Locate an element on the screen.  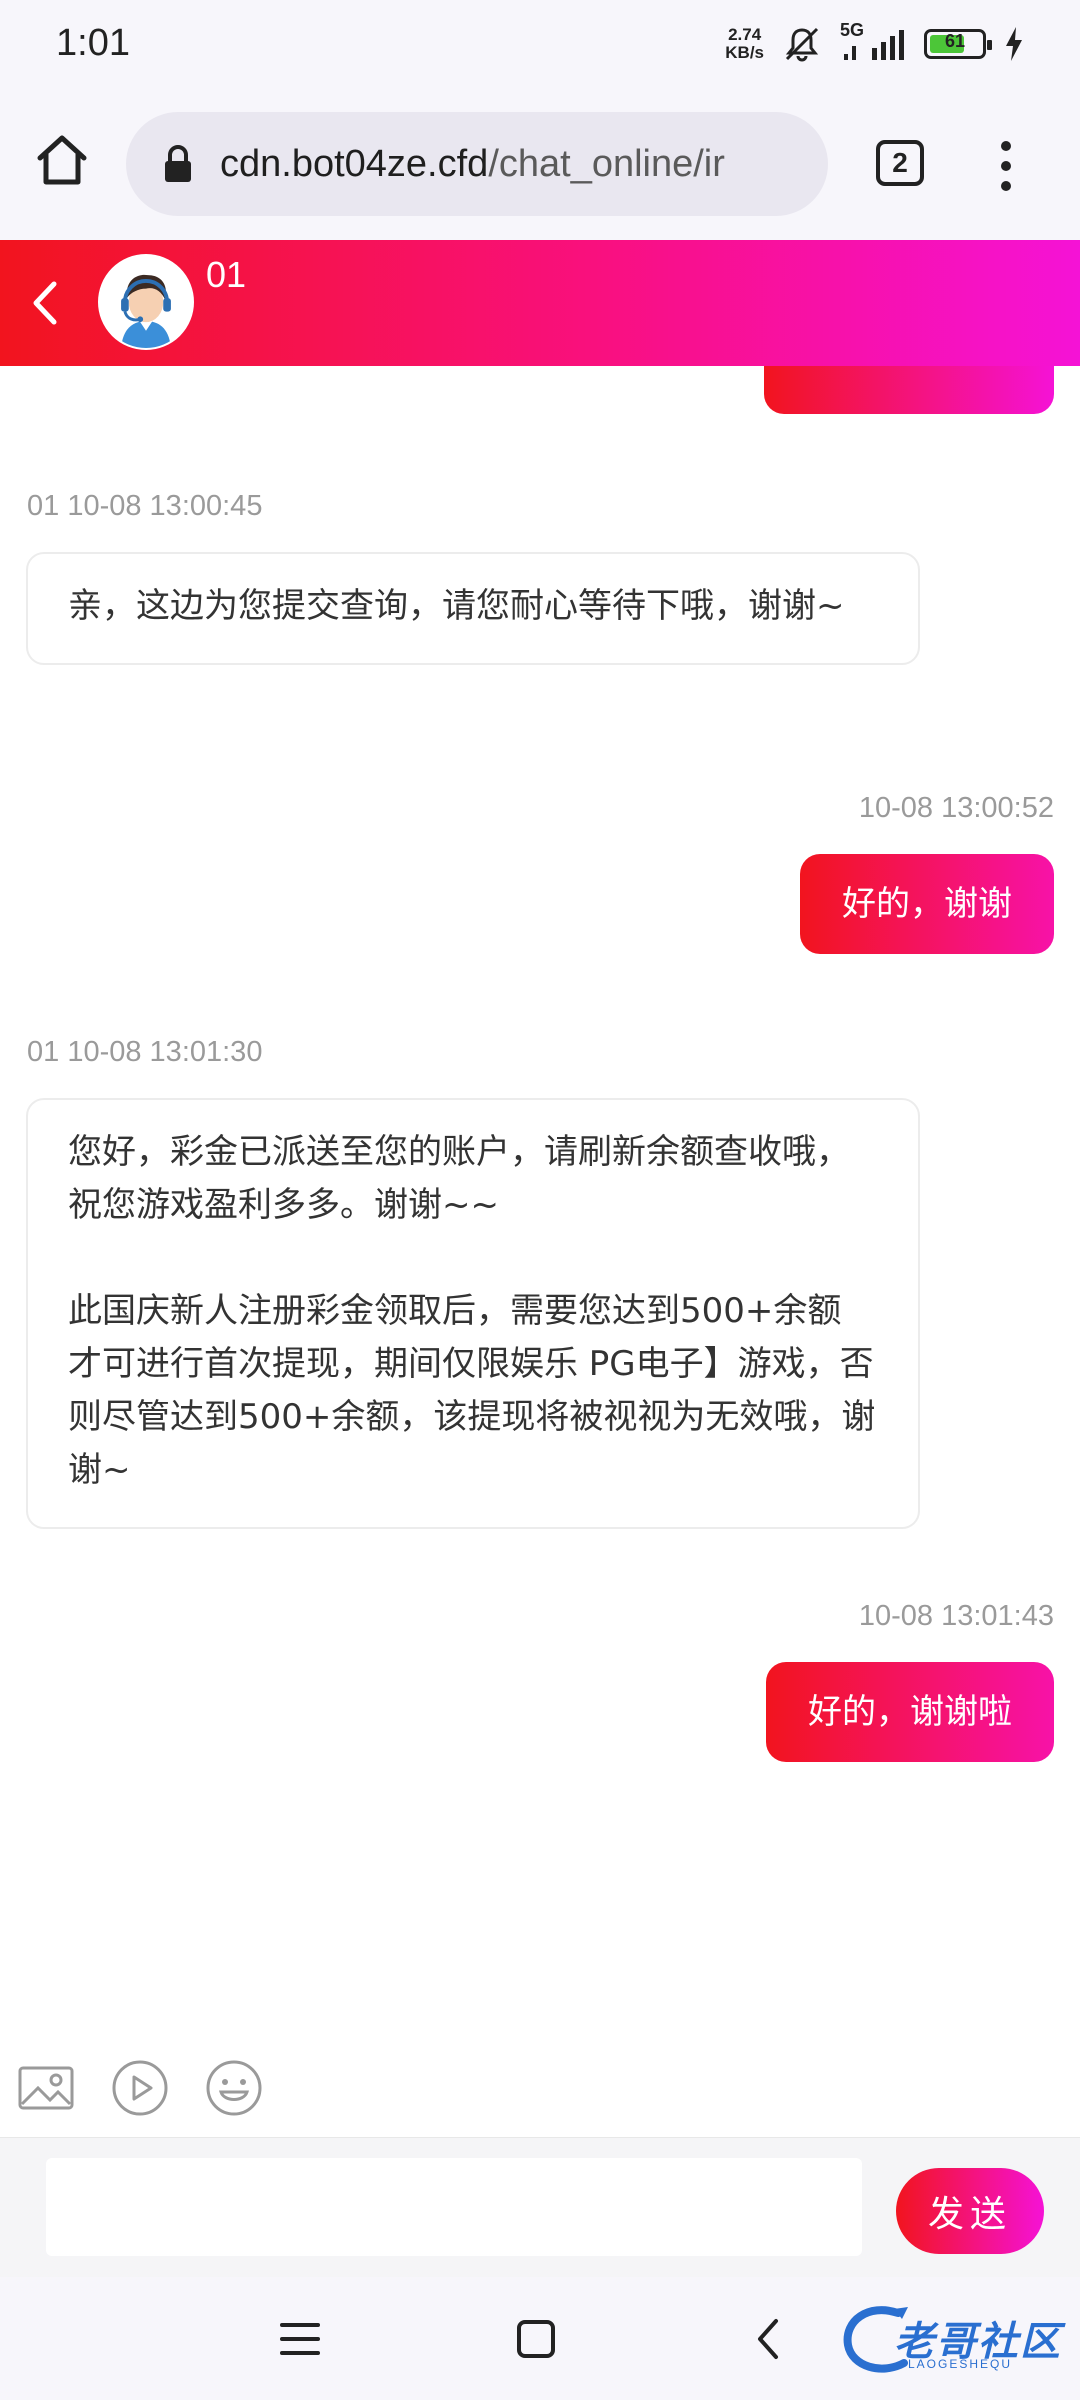
chat-header: 01 is located at coordinates (540, 303).